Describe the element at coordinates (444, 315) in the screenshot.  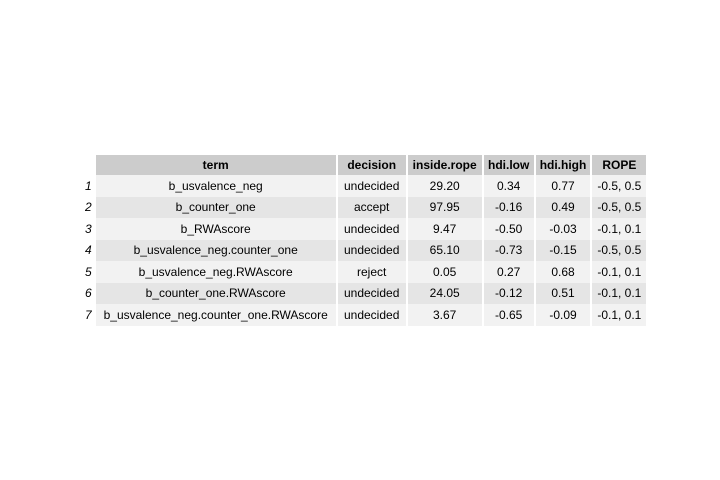
I see `cell-inside-rope: 3.67` at that location.